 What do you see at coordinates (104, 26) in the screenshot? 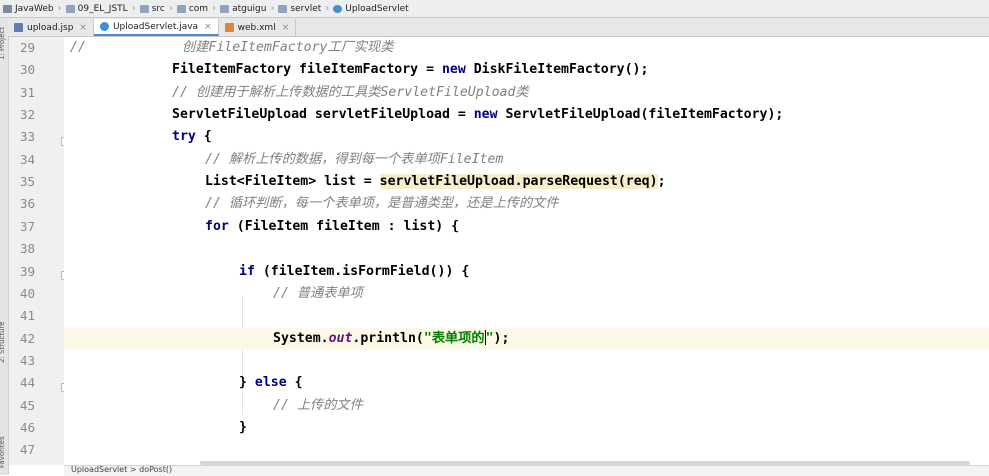
I see `java-class-icon` at bounding box center [104, 26].